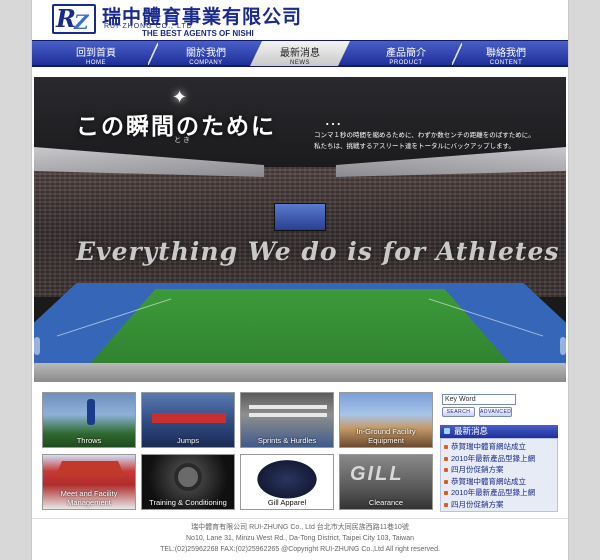 This screenshot has width=600, height=560. Describe the element at coordinates (287, 482) in the screenshot. I see `tile-gill-apparel: Gill Apparel` at that location.